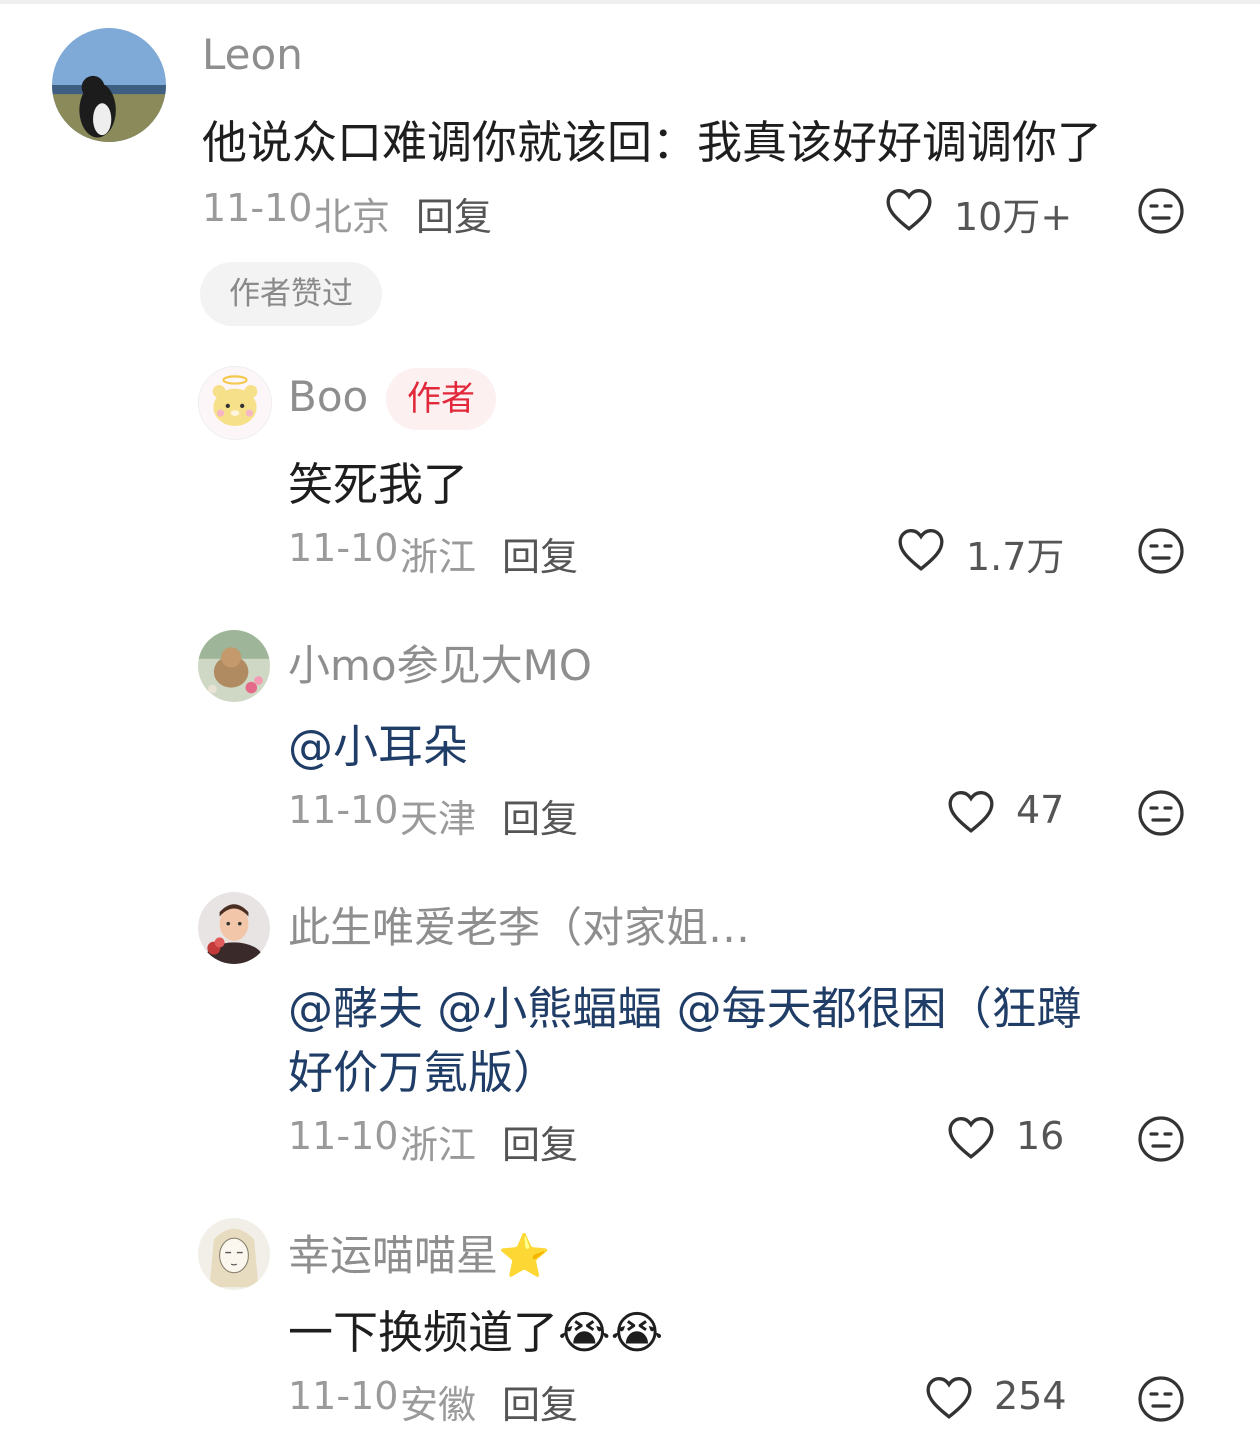 The image size is (1260, 1446). Describe the element at coordinates (423, 1332) in the screenshot. I see `comment-text-content: 一下换频道了` at that location.